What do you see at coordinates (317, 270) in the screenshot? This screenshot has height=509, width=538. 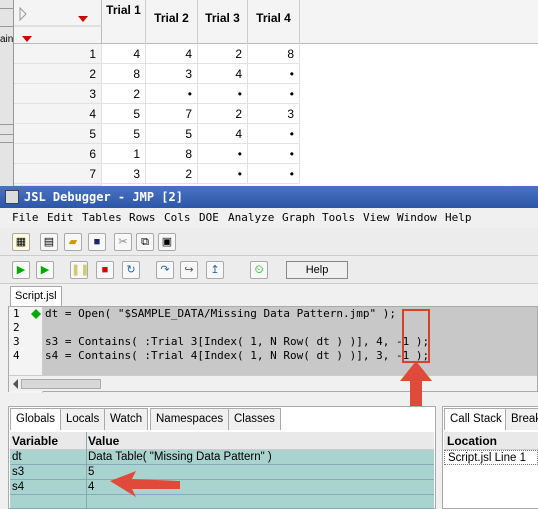 I see `help-button: Help` at bounding box center [317, 270].